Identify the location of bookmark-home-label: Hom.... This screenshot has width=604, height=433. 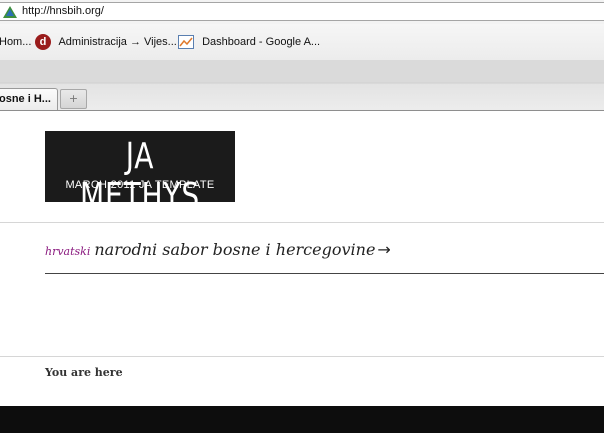
(16, 42).